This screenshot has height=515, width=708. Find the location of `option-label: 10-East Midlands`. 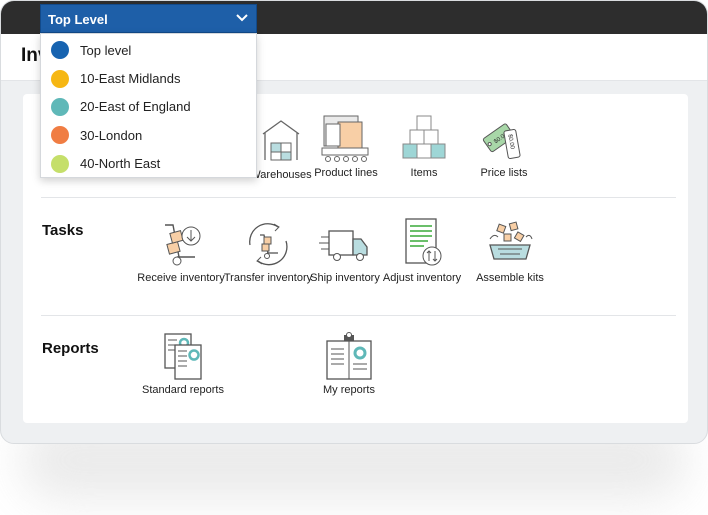

option-label: 10-East Midlands is located at coordinates (130, 79).